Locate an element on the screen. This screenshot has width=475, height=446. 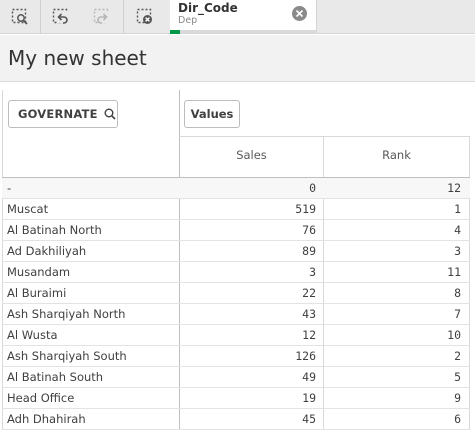
step-back-button is located at coordinates (61, 17).